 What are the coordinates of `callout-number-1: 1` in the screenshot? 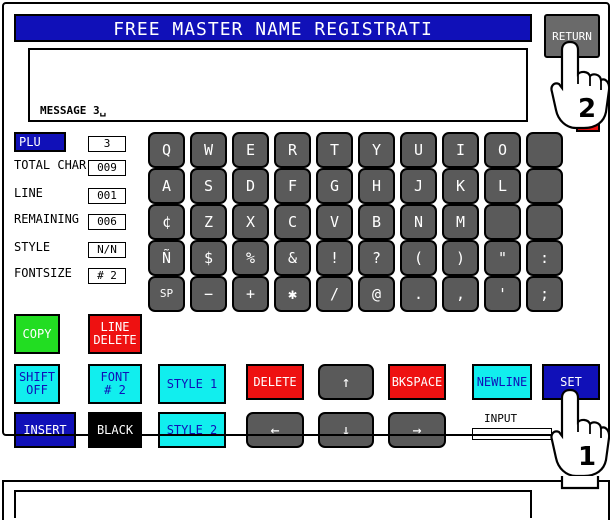 It's located at (587, 457).